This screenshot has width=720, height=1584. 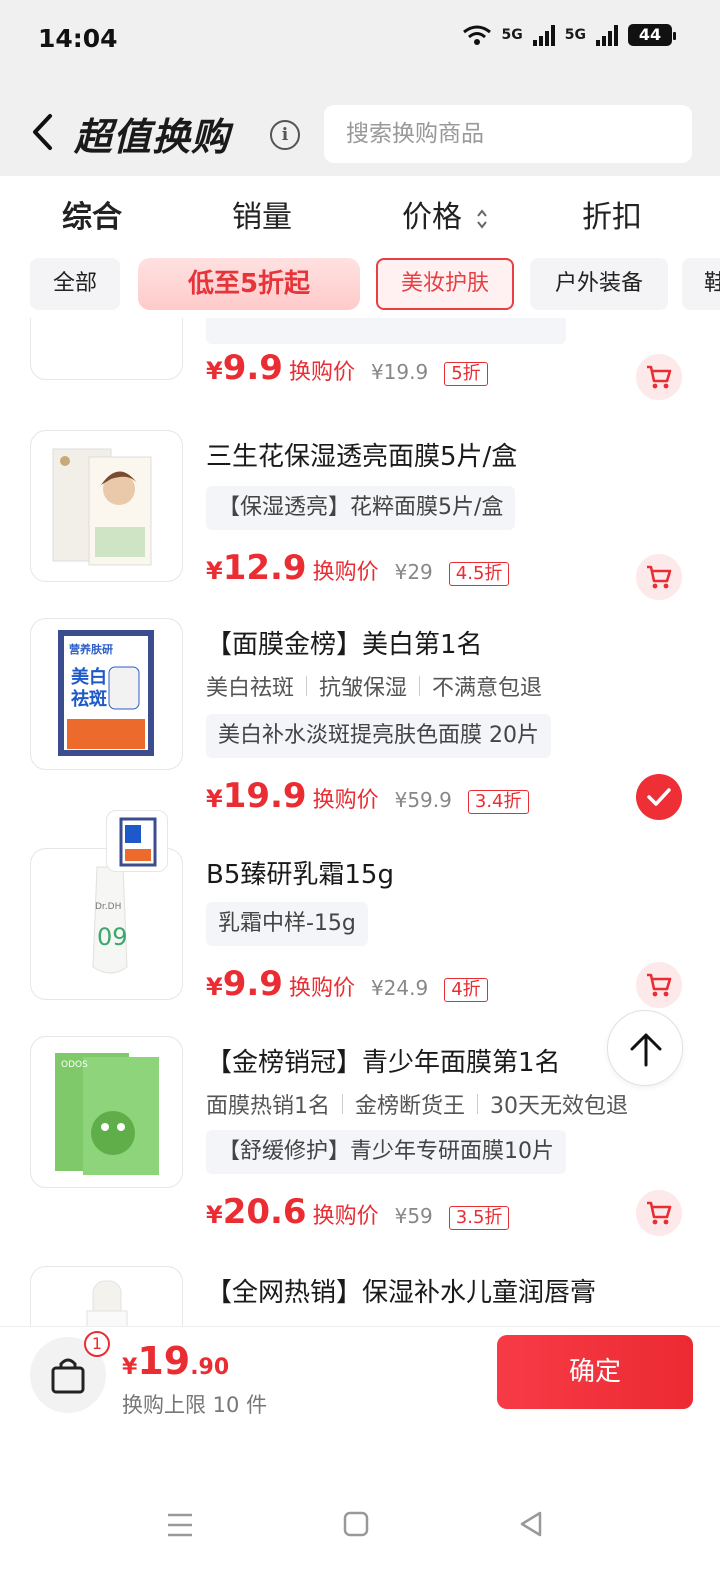 I want to click on signal-icon, so click(x=543, y=35).